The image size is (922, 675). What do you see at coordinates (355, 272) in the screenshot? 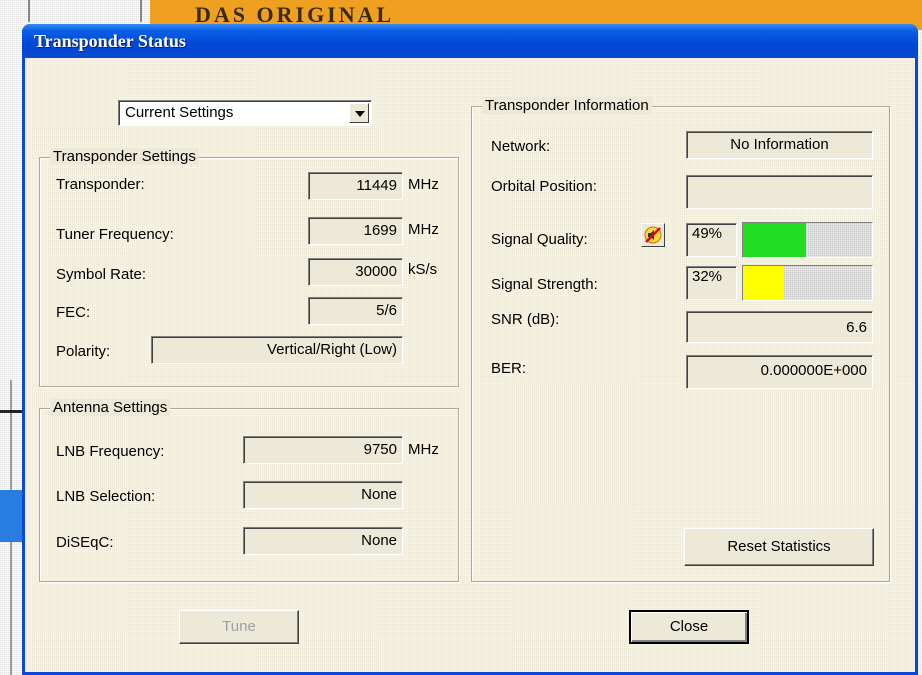
I see `symbol-rate-field: 30000` at bounding box center [355, 272].